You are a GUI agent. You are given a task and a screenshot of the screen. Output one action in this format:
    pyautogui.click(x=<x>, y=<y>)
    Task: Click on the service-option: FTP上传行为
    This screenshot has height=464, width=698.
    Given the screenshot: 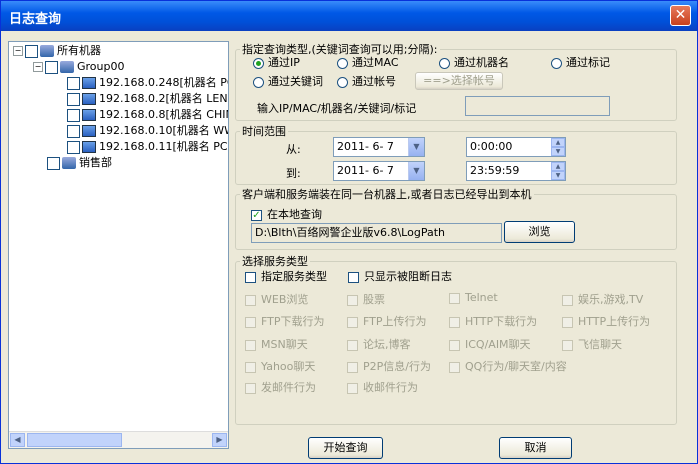 What is the action you would take?
    pyautogui.click(x=387, y=321)
    